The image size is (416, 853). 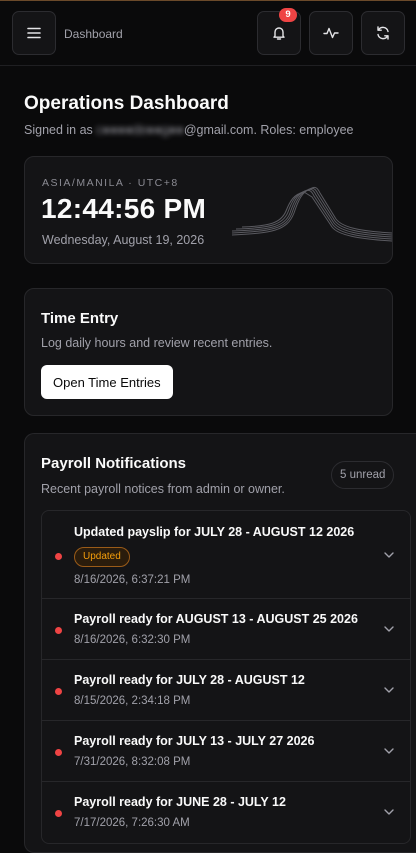 I want to click on top-bar: Dashboard 9, so click(x=208, y=33).